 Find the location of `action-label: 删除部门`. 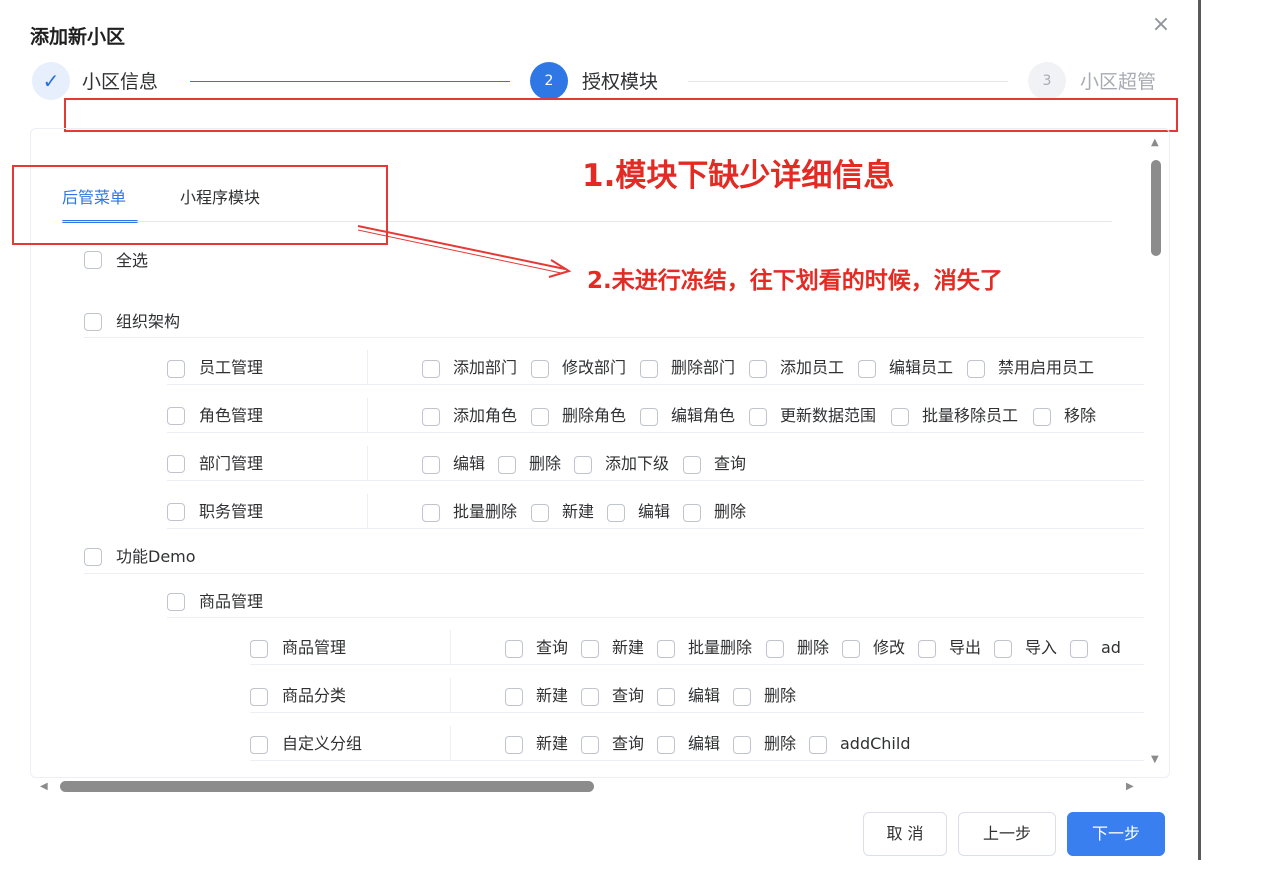

action-label: 删除部门 is located at coordinates (703, 367).